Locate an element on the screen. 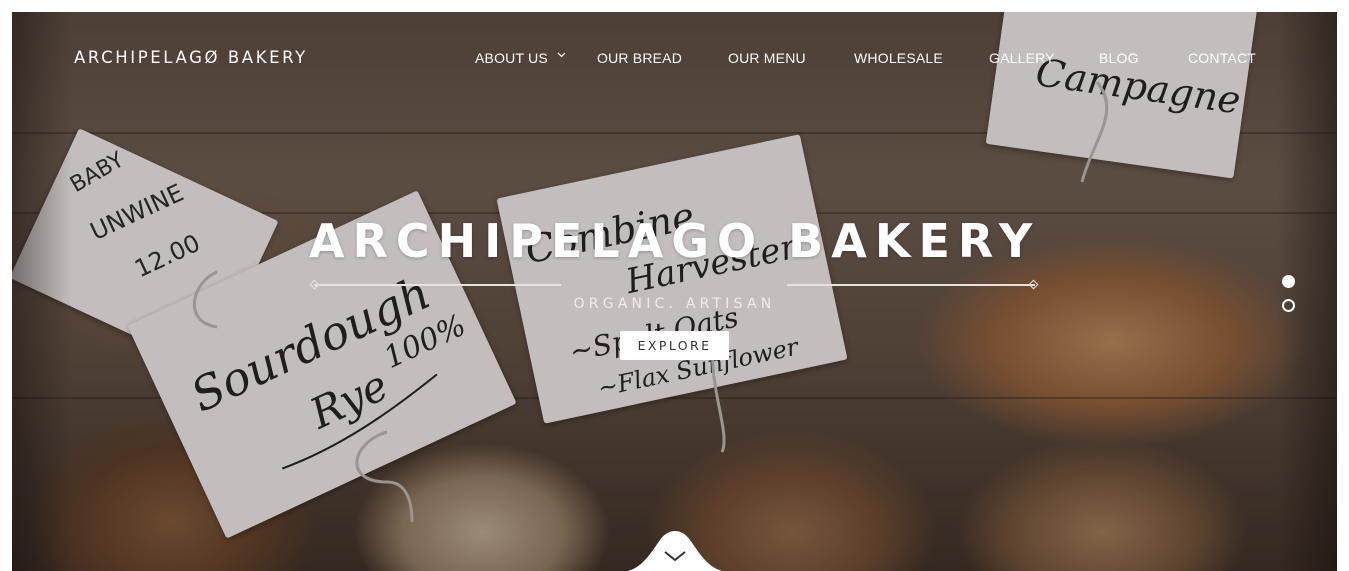 This screenshot has width=1349, height=571. nav-item-contact: CONTACT is located at coordinates (1222, 58).